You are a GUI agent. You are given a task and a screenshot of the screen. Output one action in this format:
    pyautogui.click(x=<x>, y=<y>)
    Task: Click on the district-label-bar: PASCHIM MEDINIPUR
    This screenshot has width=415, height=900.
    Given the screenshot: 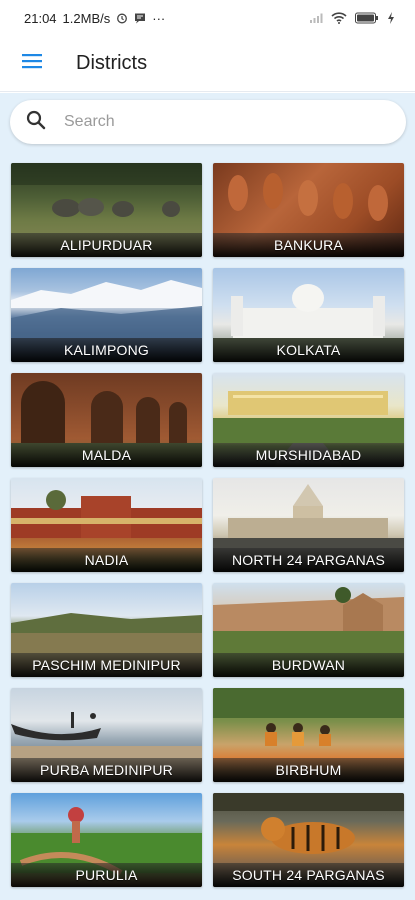 What is the action you would take?
    pyautogui.click(x=106, y=665)
    